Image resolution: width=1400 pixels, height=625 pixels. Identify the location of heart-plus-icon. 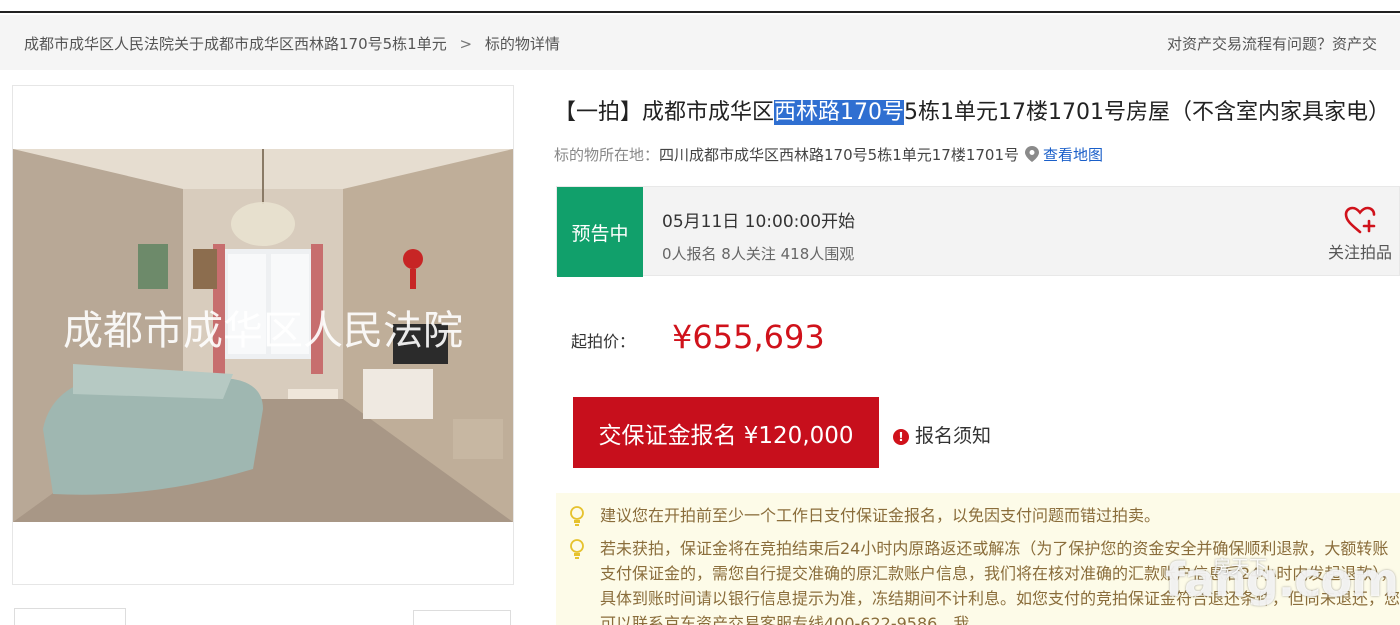
(1360, 220).